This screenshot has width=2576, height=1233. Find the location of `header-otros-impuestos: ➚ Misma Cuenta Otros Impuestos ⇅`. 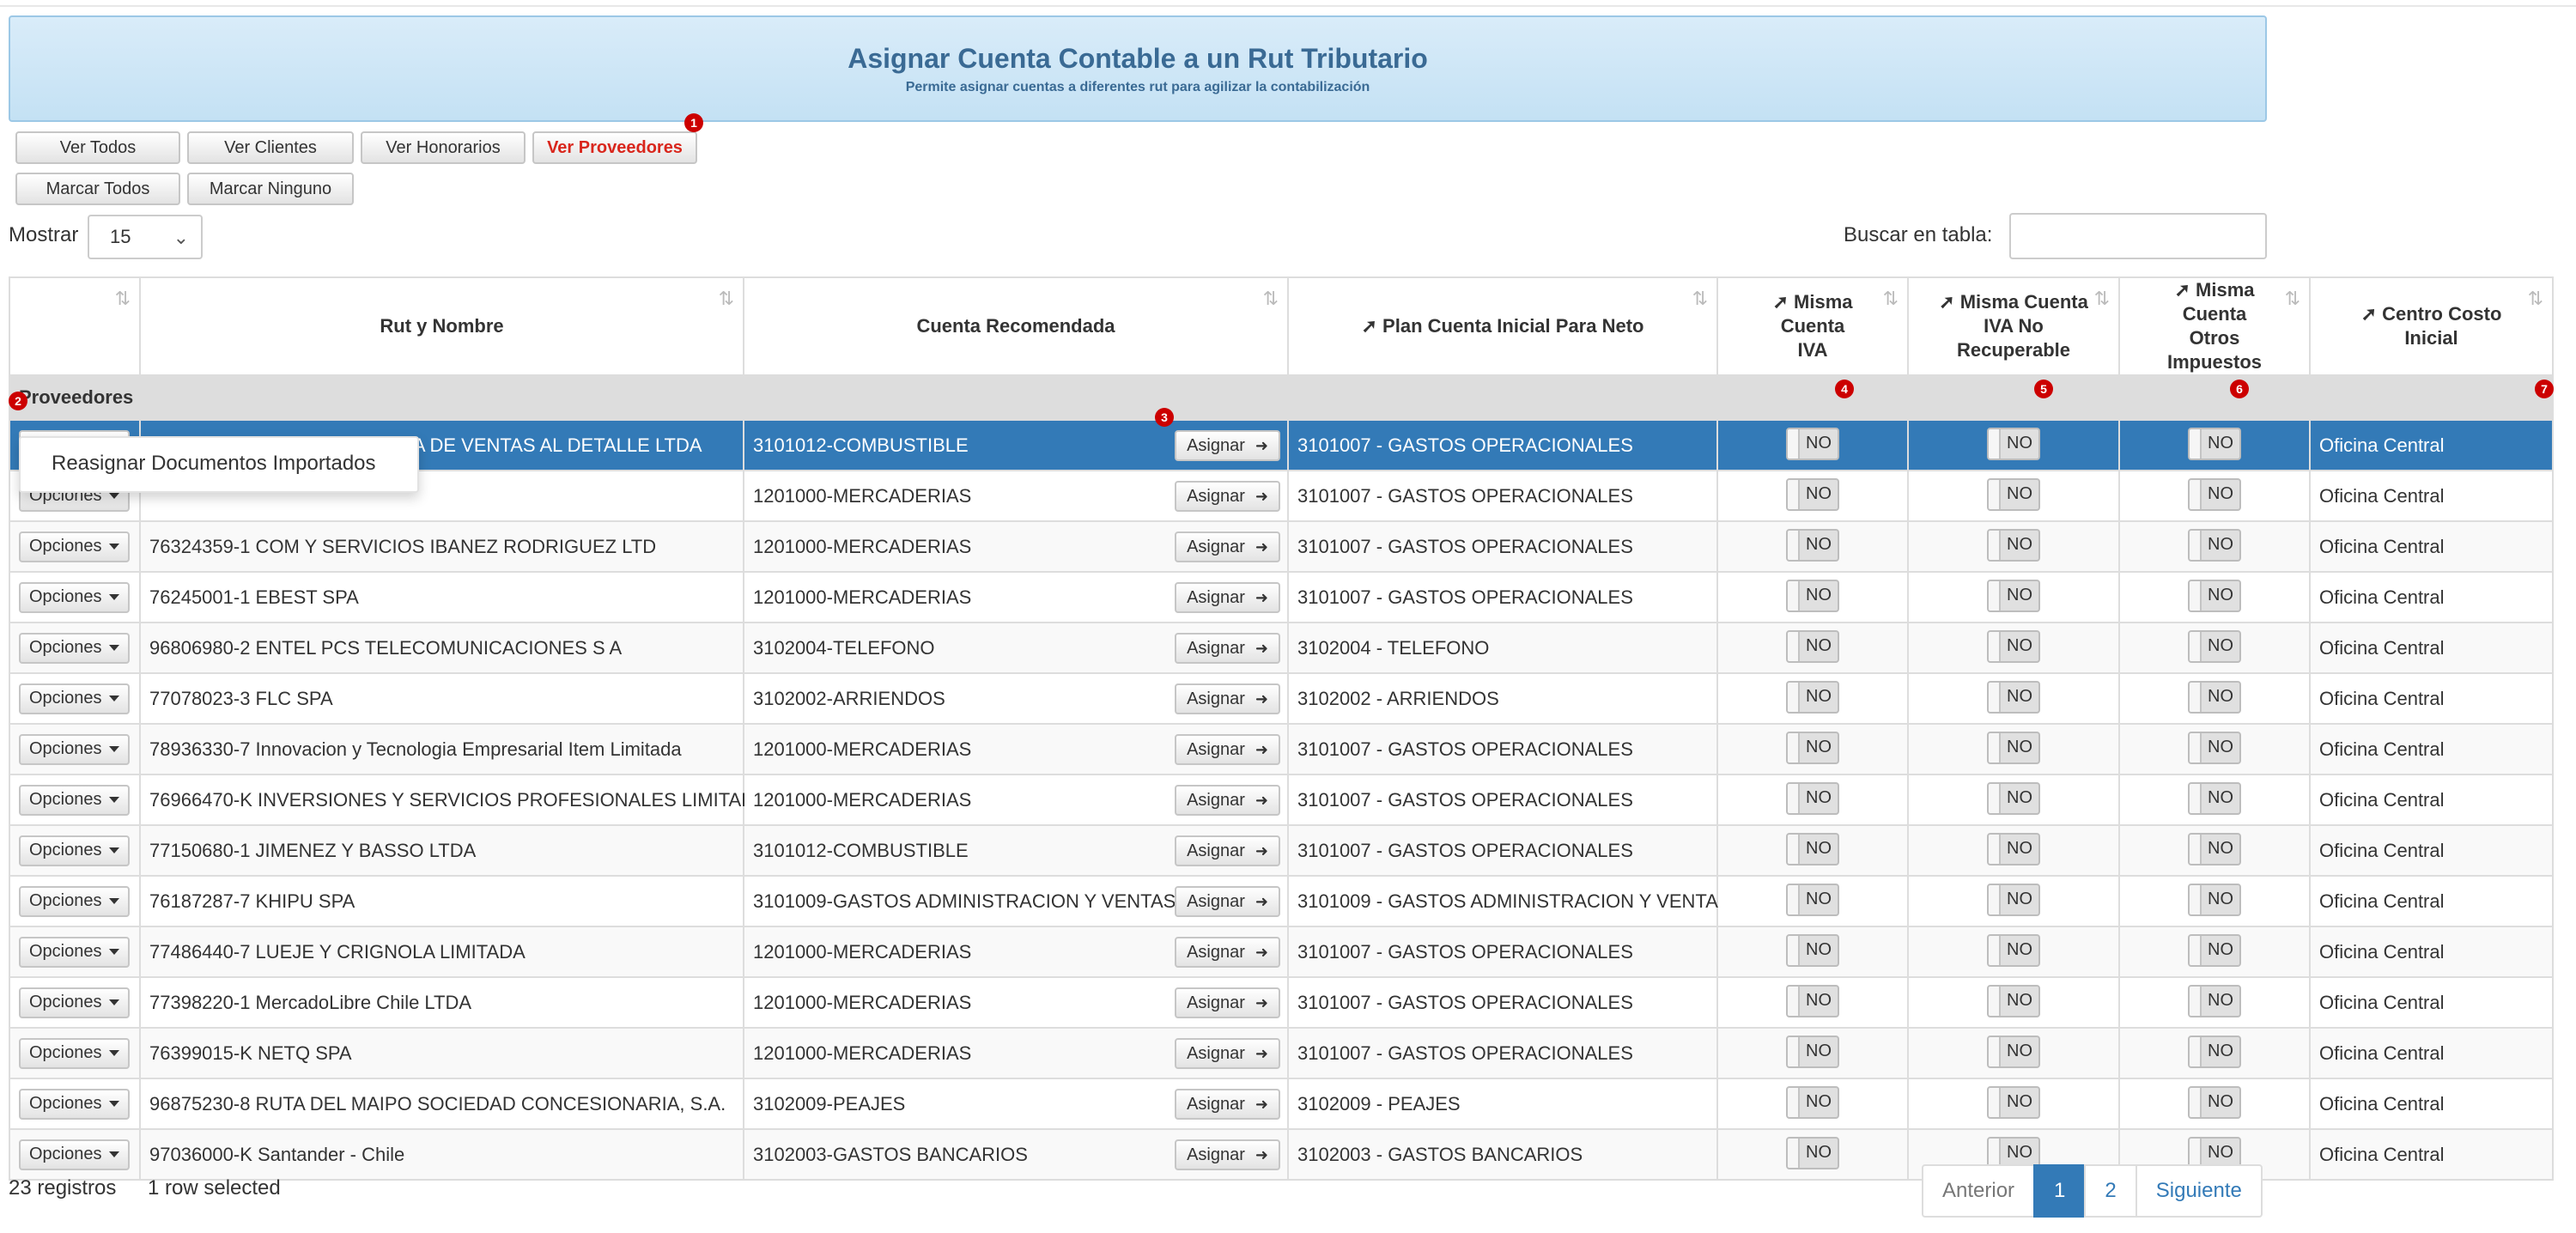

header-otros-impuestos: ➚ Misma Cuenta Otros Impuestos ⇅ is located at coordinates (2214, 326).